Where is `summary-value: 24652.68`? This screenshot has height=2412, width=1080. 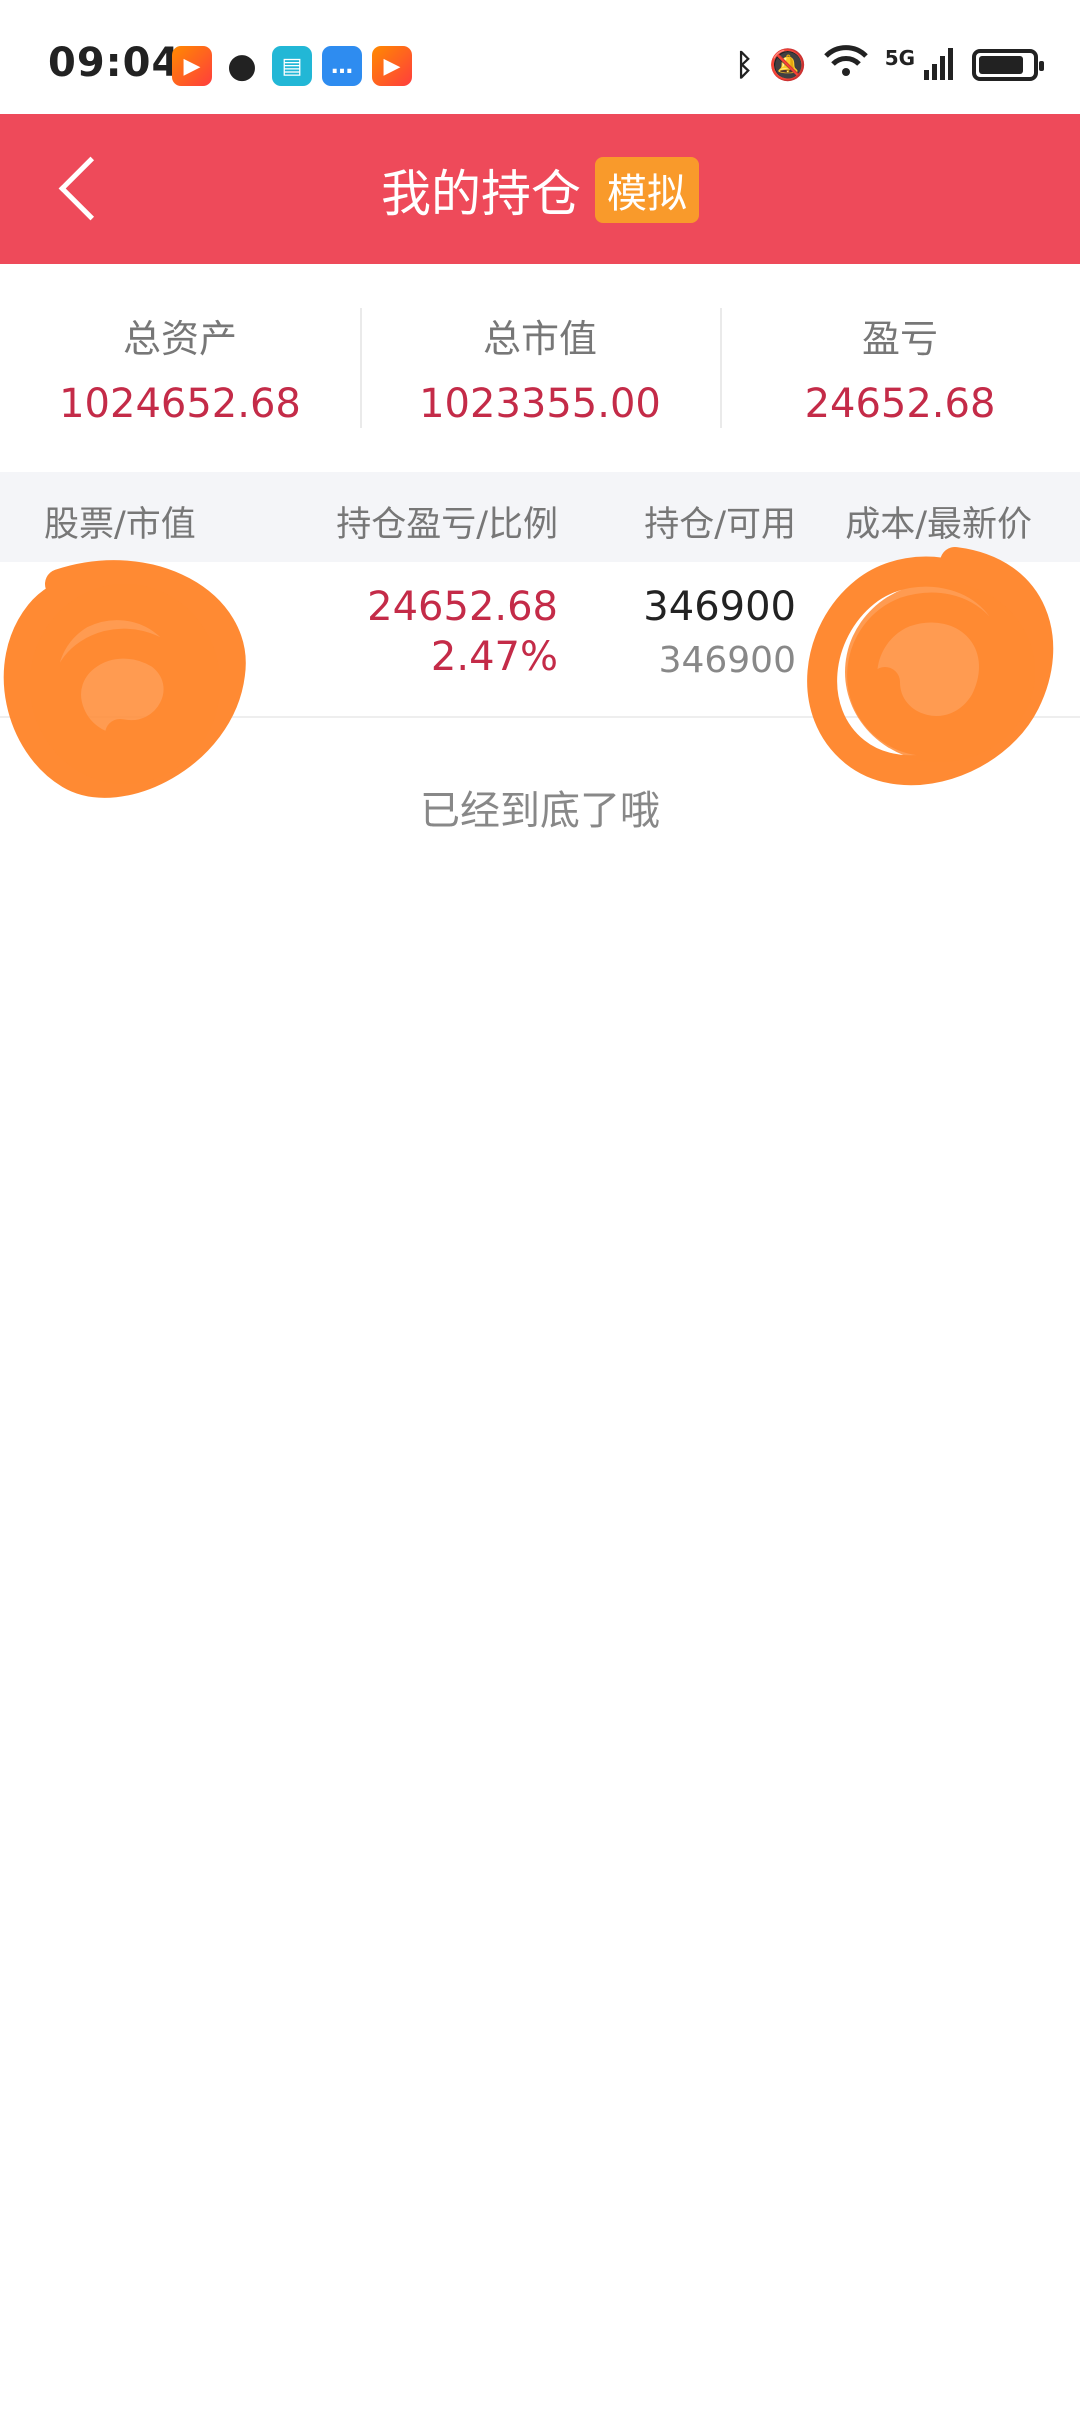
summary-value: 24652.68 is located at coordinates (900, 404).